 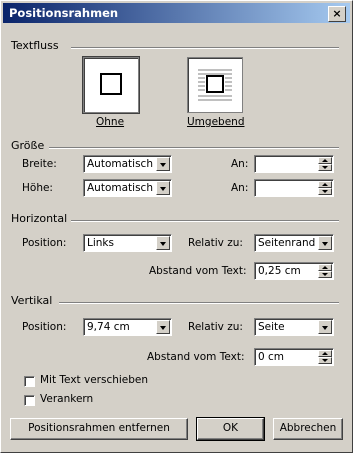 I want to click on hoehe-select: Automatisch, so click(x=127, y=188).